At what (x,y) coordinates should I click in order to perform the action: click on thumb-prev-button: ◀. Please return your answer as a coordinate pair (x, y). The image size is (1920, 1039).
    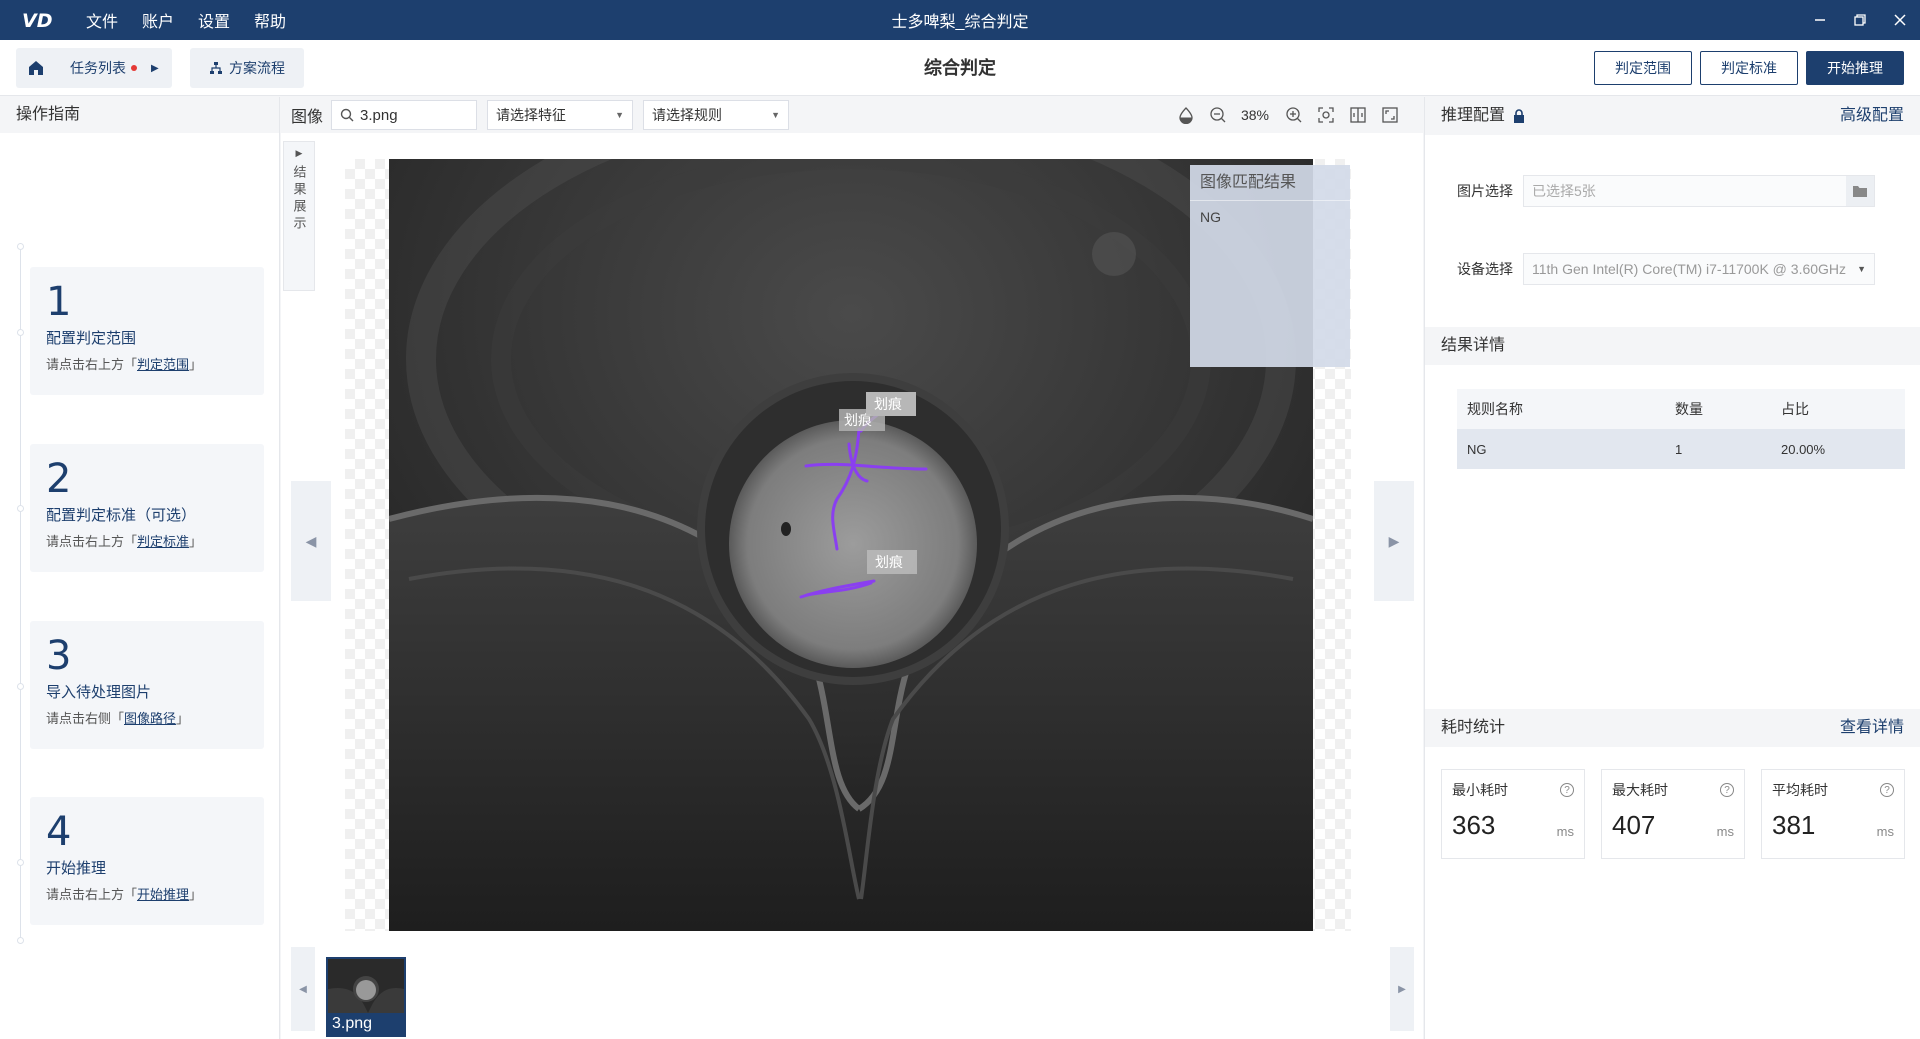
    Looking at the image, I should click on (303, 989).